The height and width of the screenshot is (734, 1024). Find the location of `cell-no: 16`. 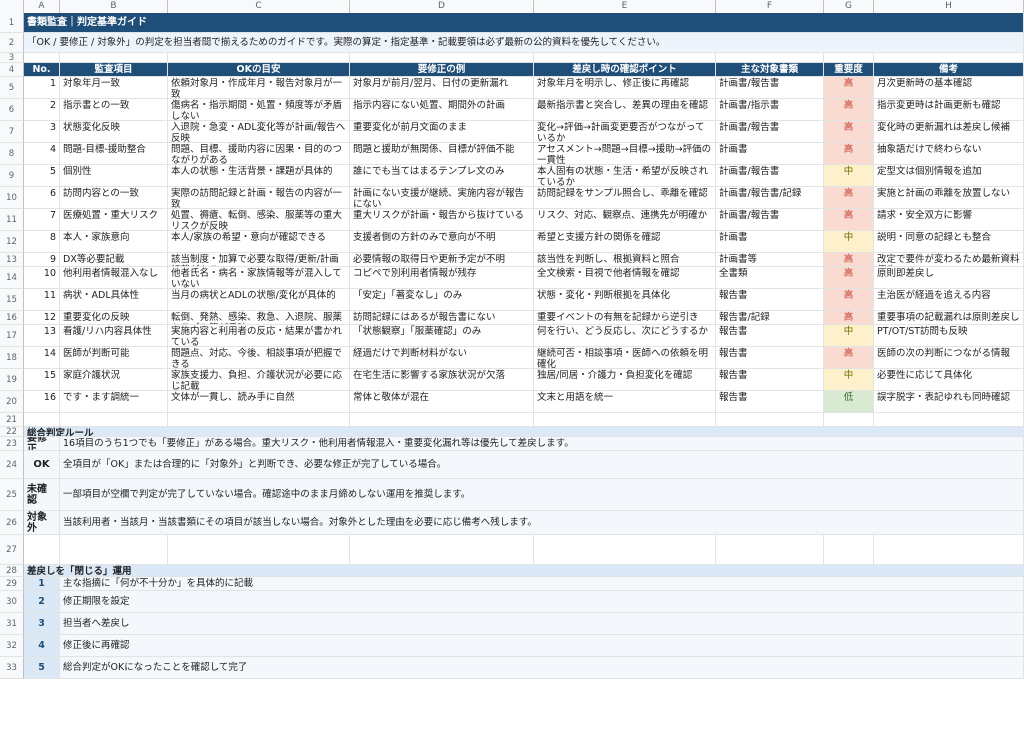

cell-no: 16 is located at coordinates (42, 402).